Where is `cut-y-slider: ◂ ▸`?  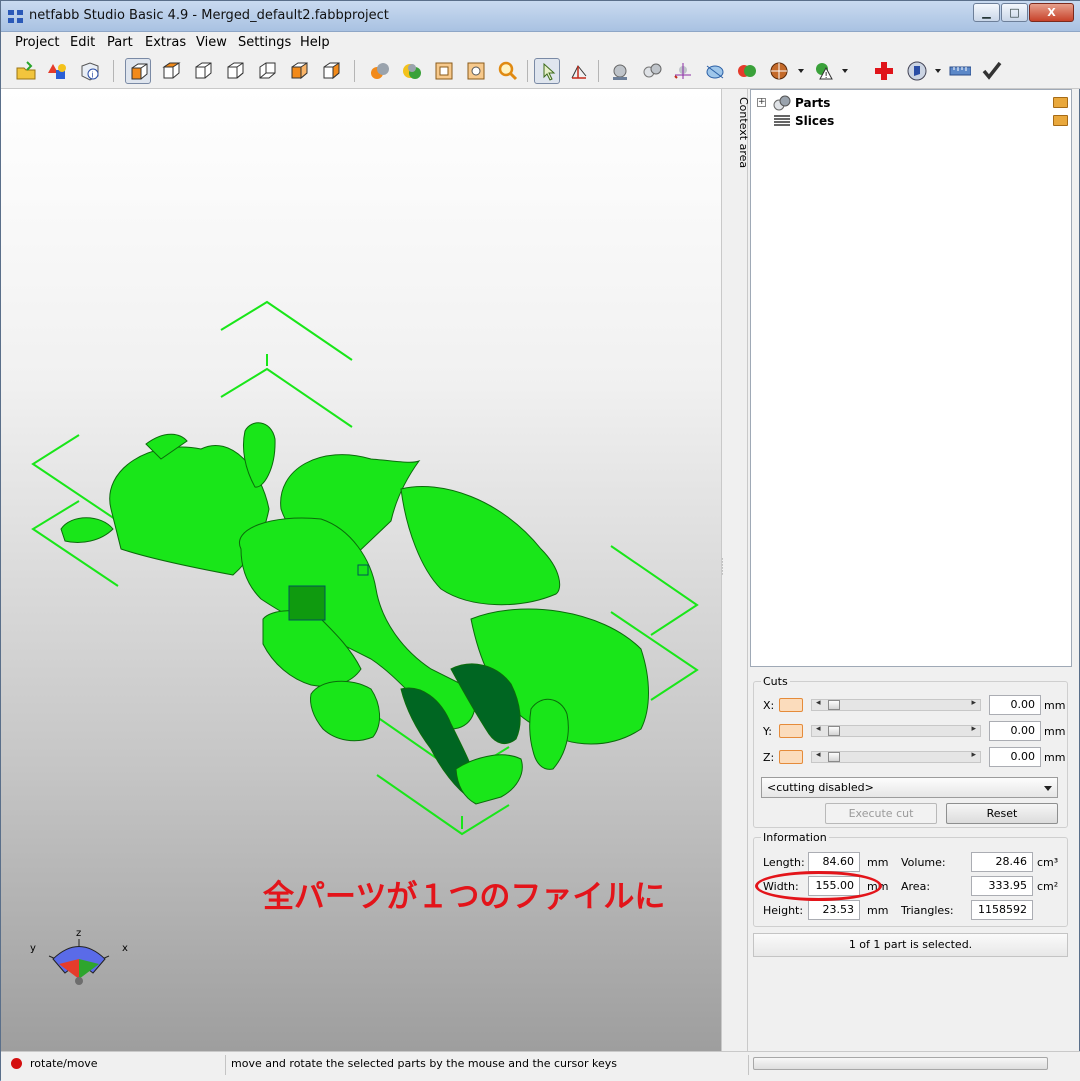 cut-y-slider: ◂ ▸ is located at coordinates (896, 730).